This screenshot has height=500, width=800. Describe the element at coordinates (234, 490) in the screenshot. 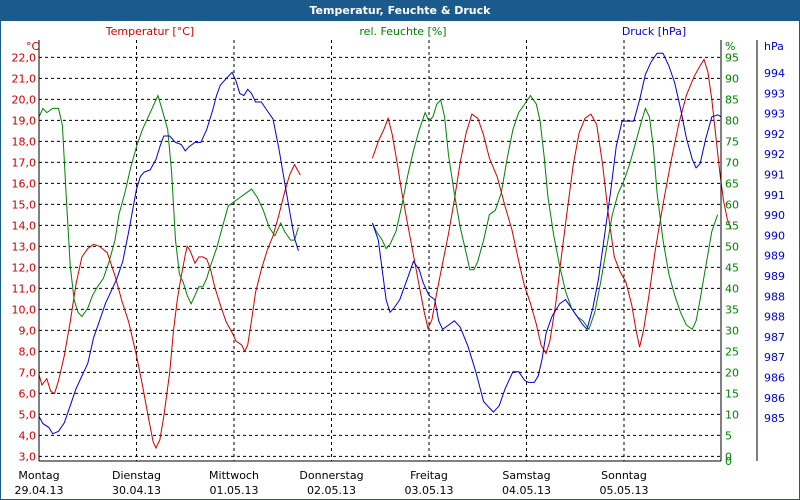

I see `x-tick-date: 01.05.13` at that location.